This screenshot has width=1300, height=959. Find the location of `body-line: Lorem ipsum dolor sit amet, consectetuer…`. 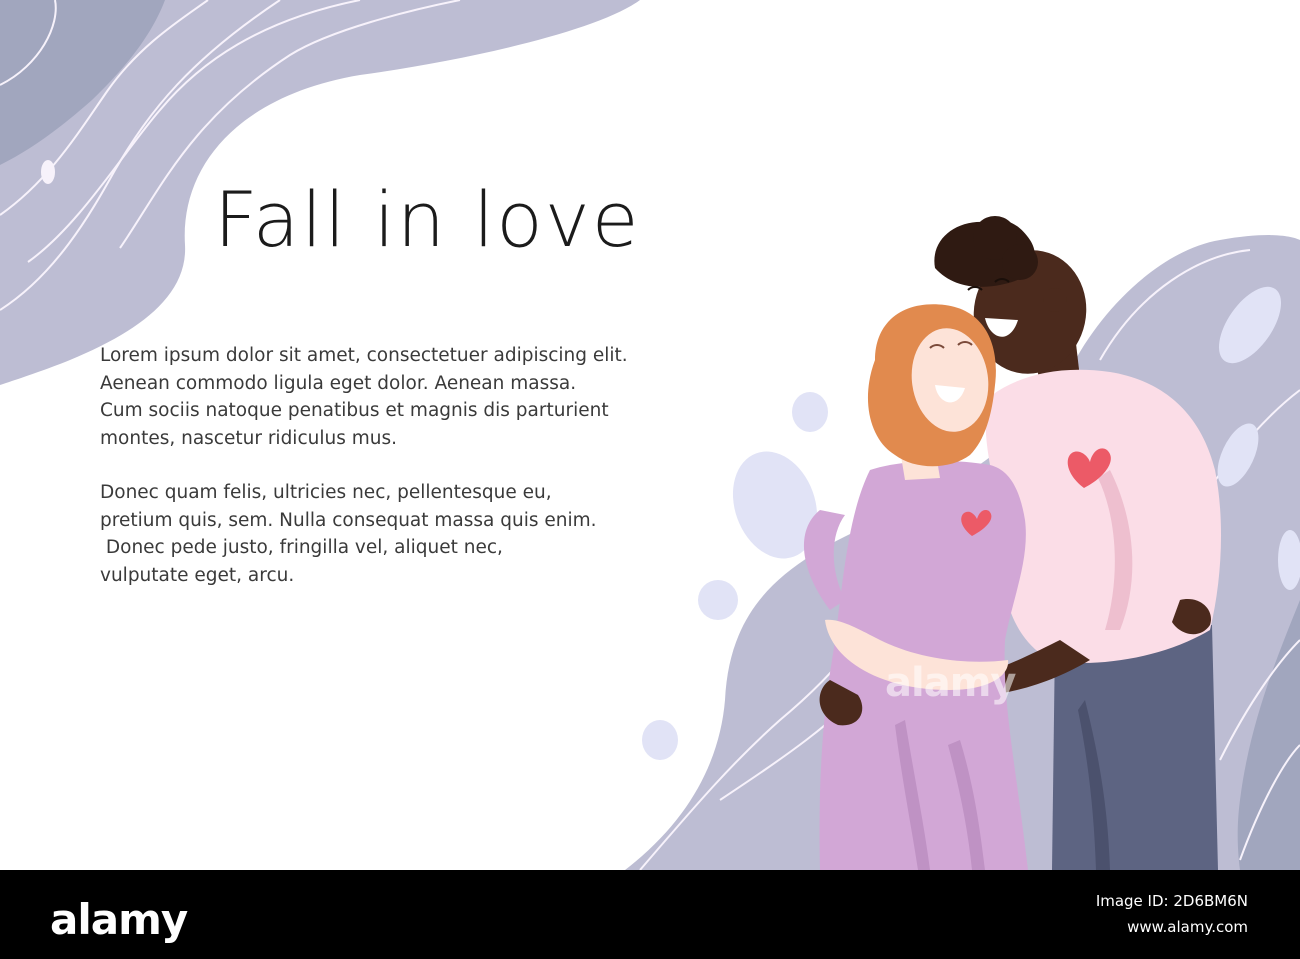

body-line: Lorem ipsum dolor sit amet, consectetuer… is located at coordinates (364, 355).